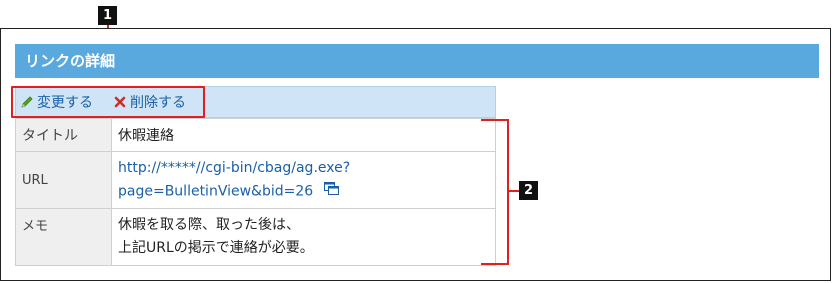  I want to click on table-row: メモ 休暇を取る際、取った後は、 上記URLの掲示で連絡が必要。, so click(255, 237).